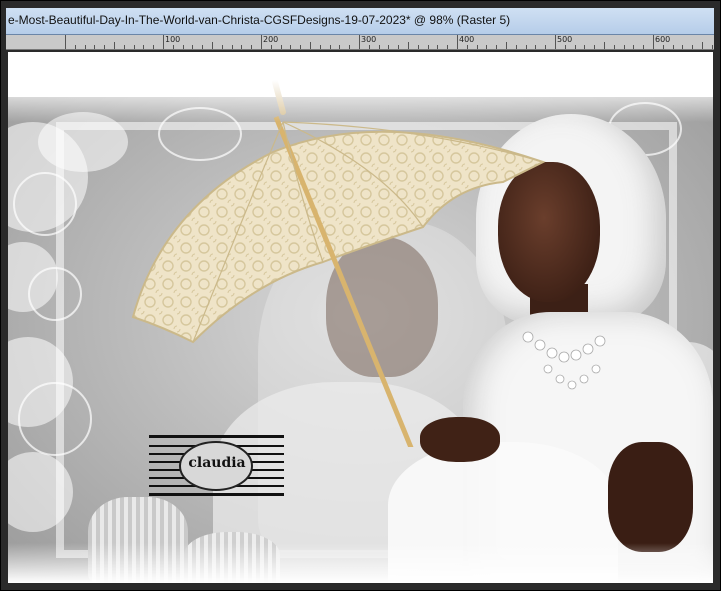 The image size is (721, 591). I want to click on ruler-label: 600, so click(663, 39).